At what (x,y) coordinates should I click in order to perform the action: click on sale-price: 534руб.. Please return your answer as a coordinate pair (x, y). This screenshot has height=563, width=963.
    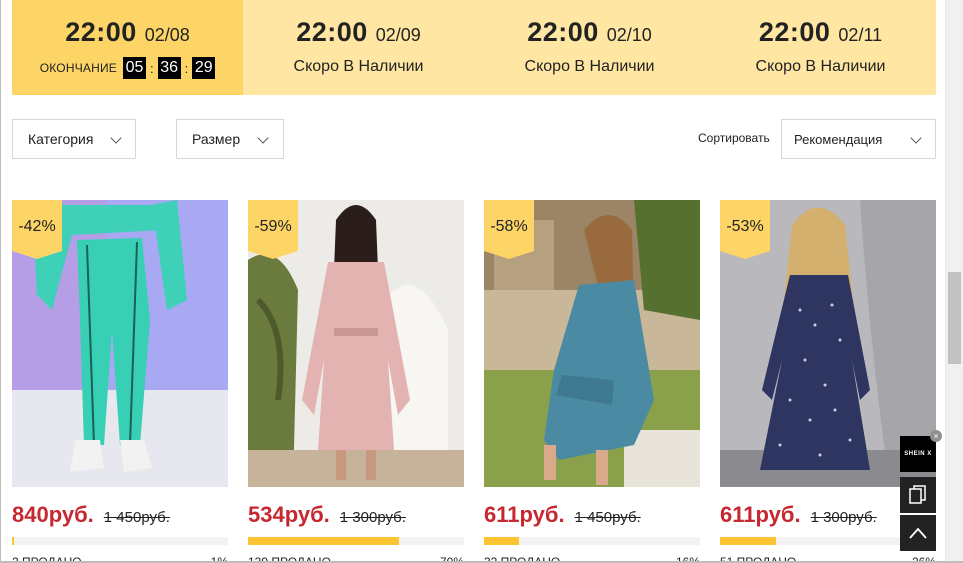
    Looking at the image, I should click on (289, 514).